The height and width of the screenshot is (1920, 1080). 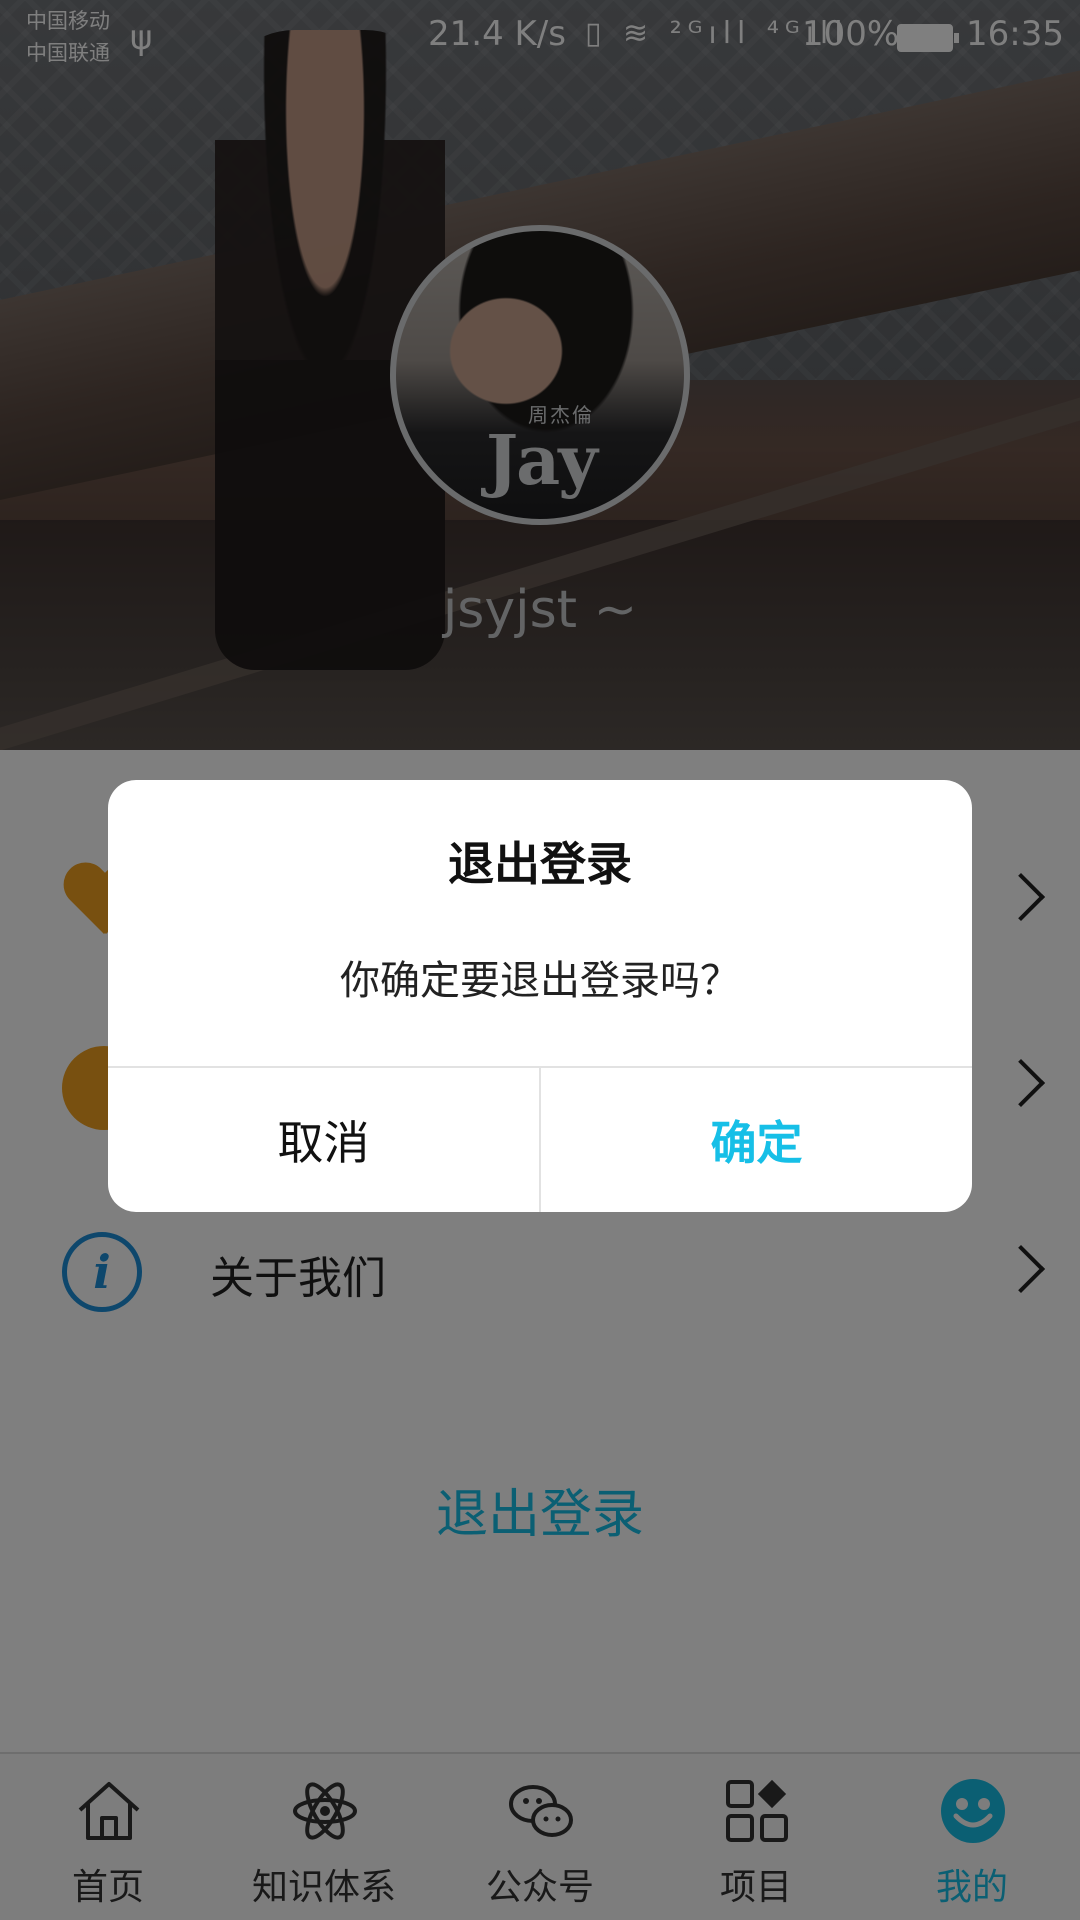 What do you see at coordinates (540, 864) in the screenshot?
I see `dialog-title: 退出登录` at bounding box center [540, 864].